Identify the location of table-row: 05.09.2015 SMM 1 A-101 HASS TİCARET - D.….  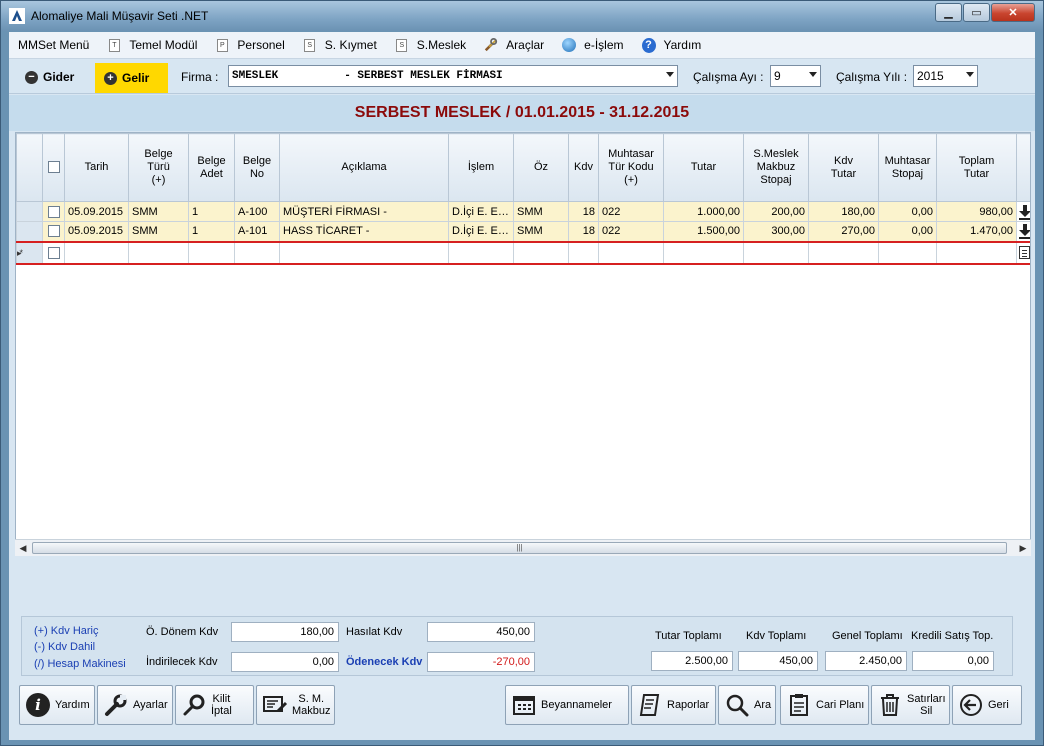
(523, 231).